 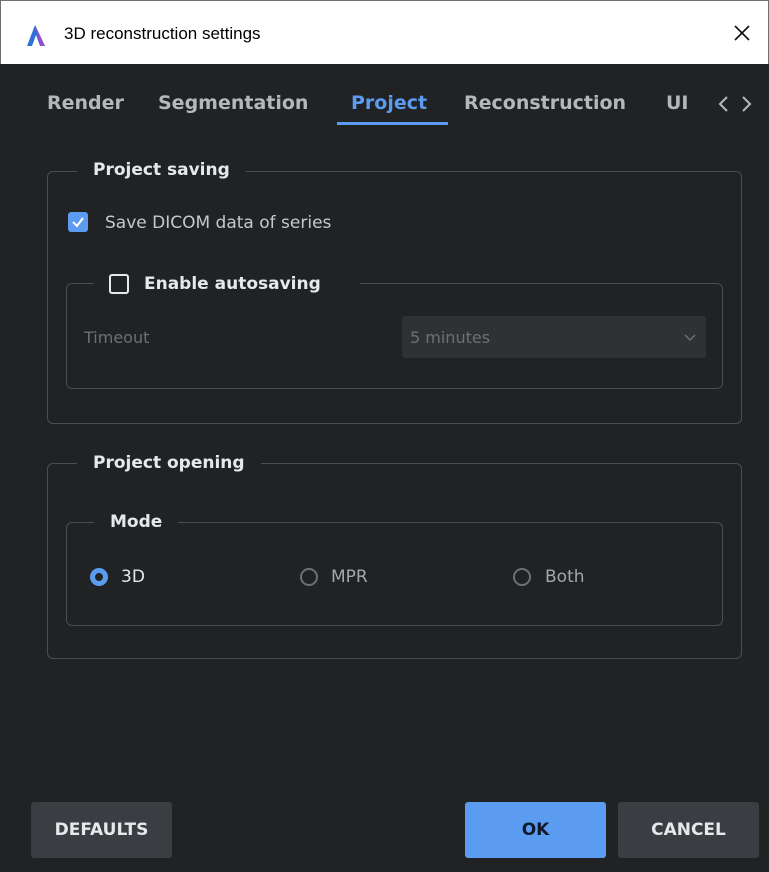 What do you see at coordinates (394, 574) in the screenshot?
I see `mode-group` at bounding box center [394, 574].